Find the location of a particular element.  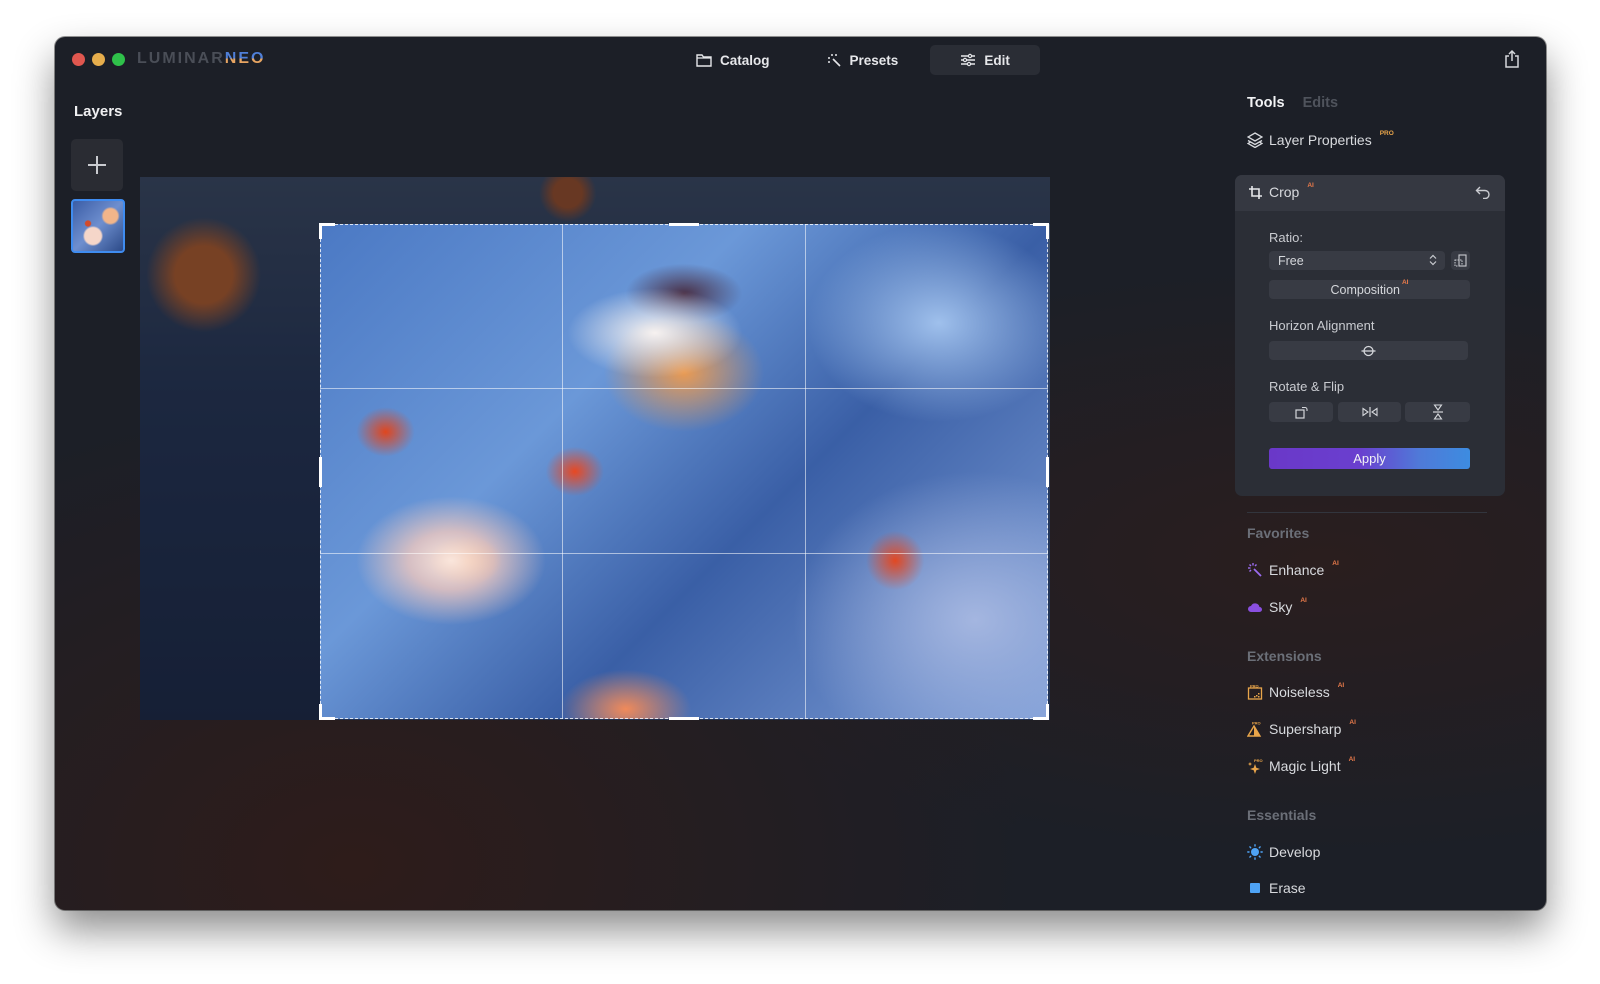

flip-vertical-icon is located at coordinates (1437, 412).